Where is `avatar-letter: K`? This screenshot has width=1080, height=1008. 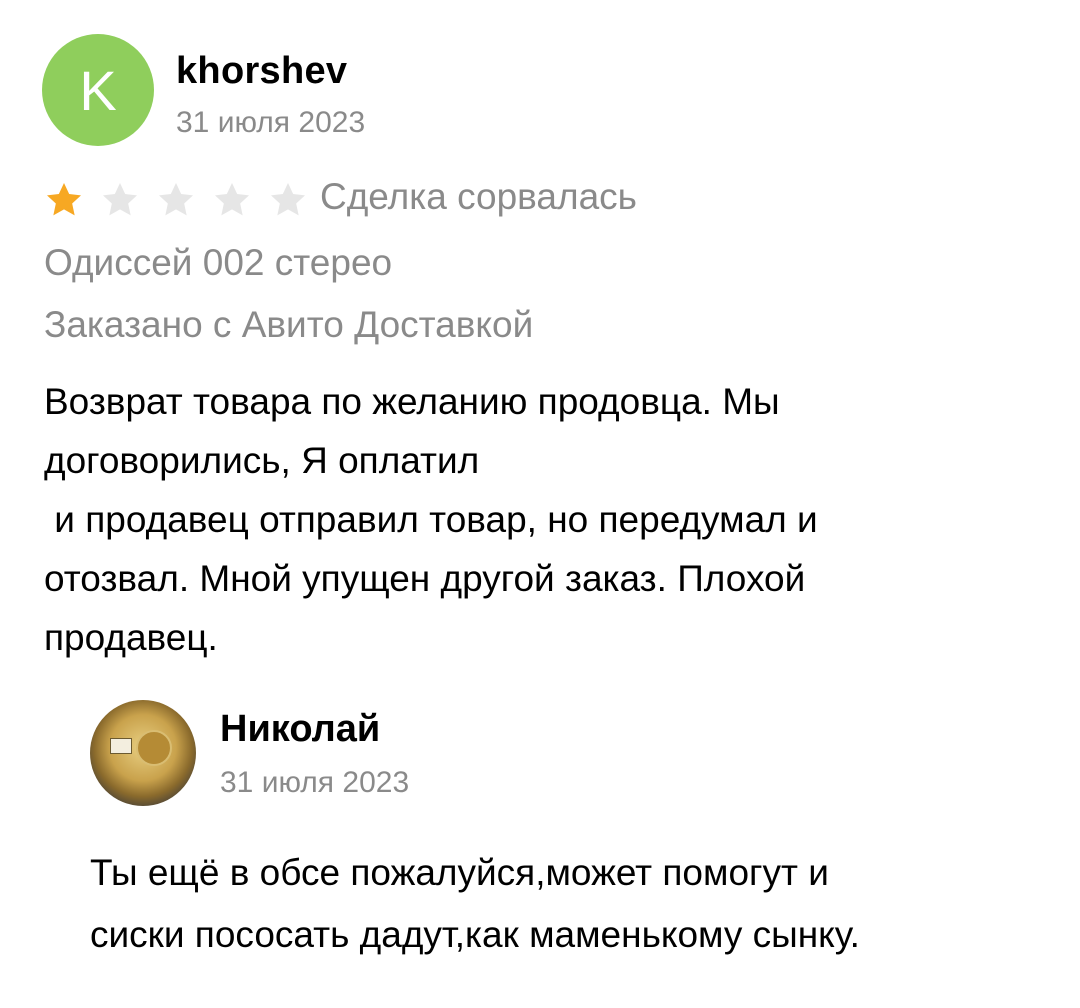 avatar-letter: K is located at coordinates (98, 90).